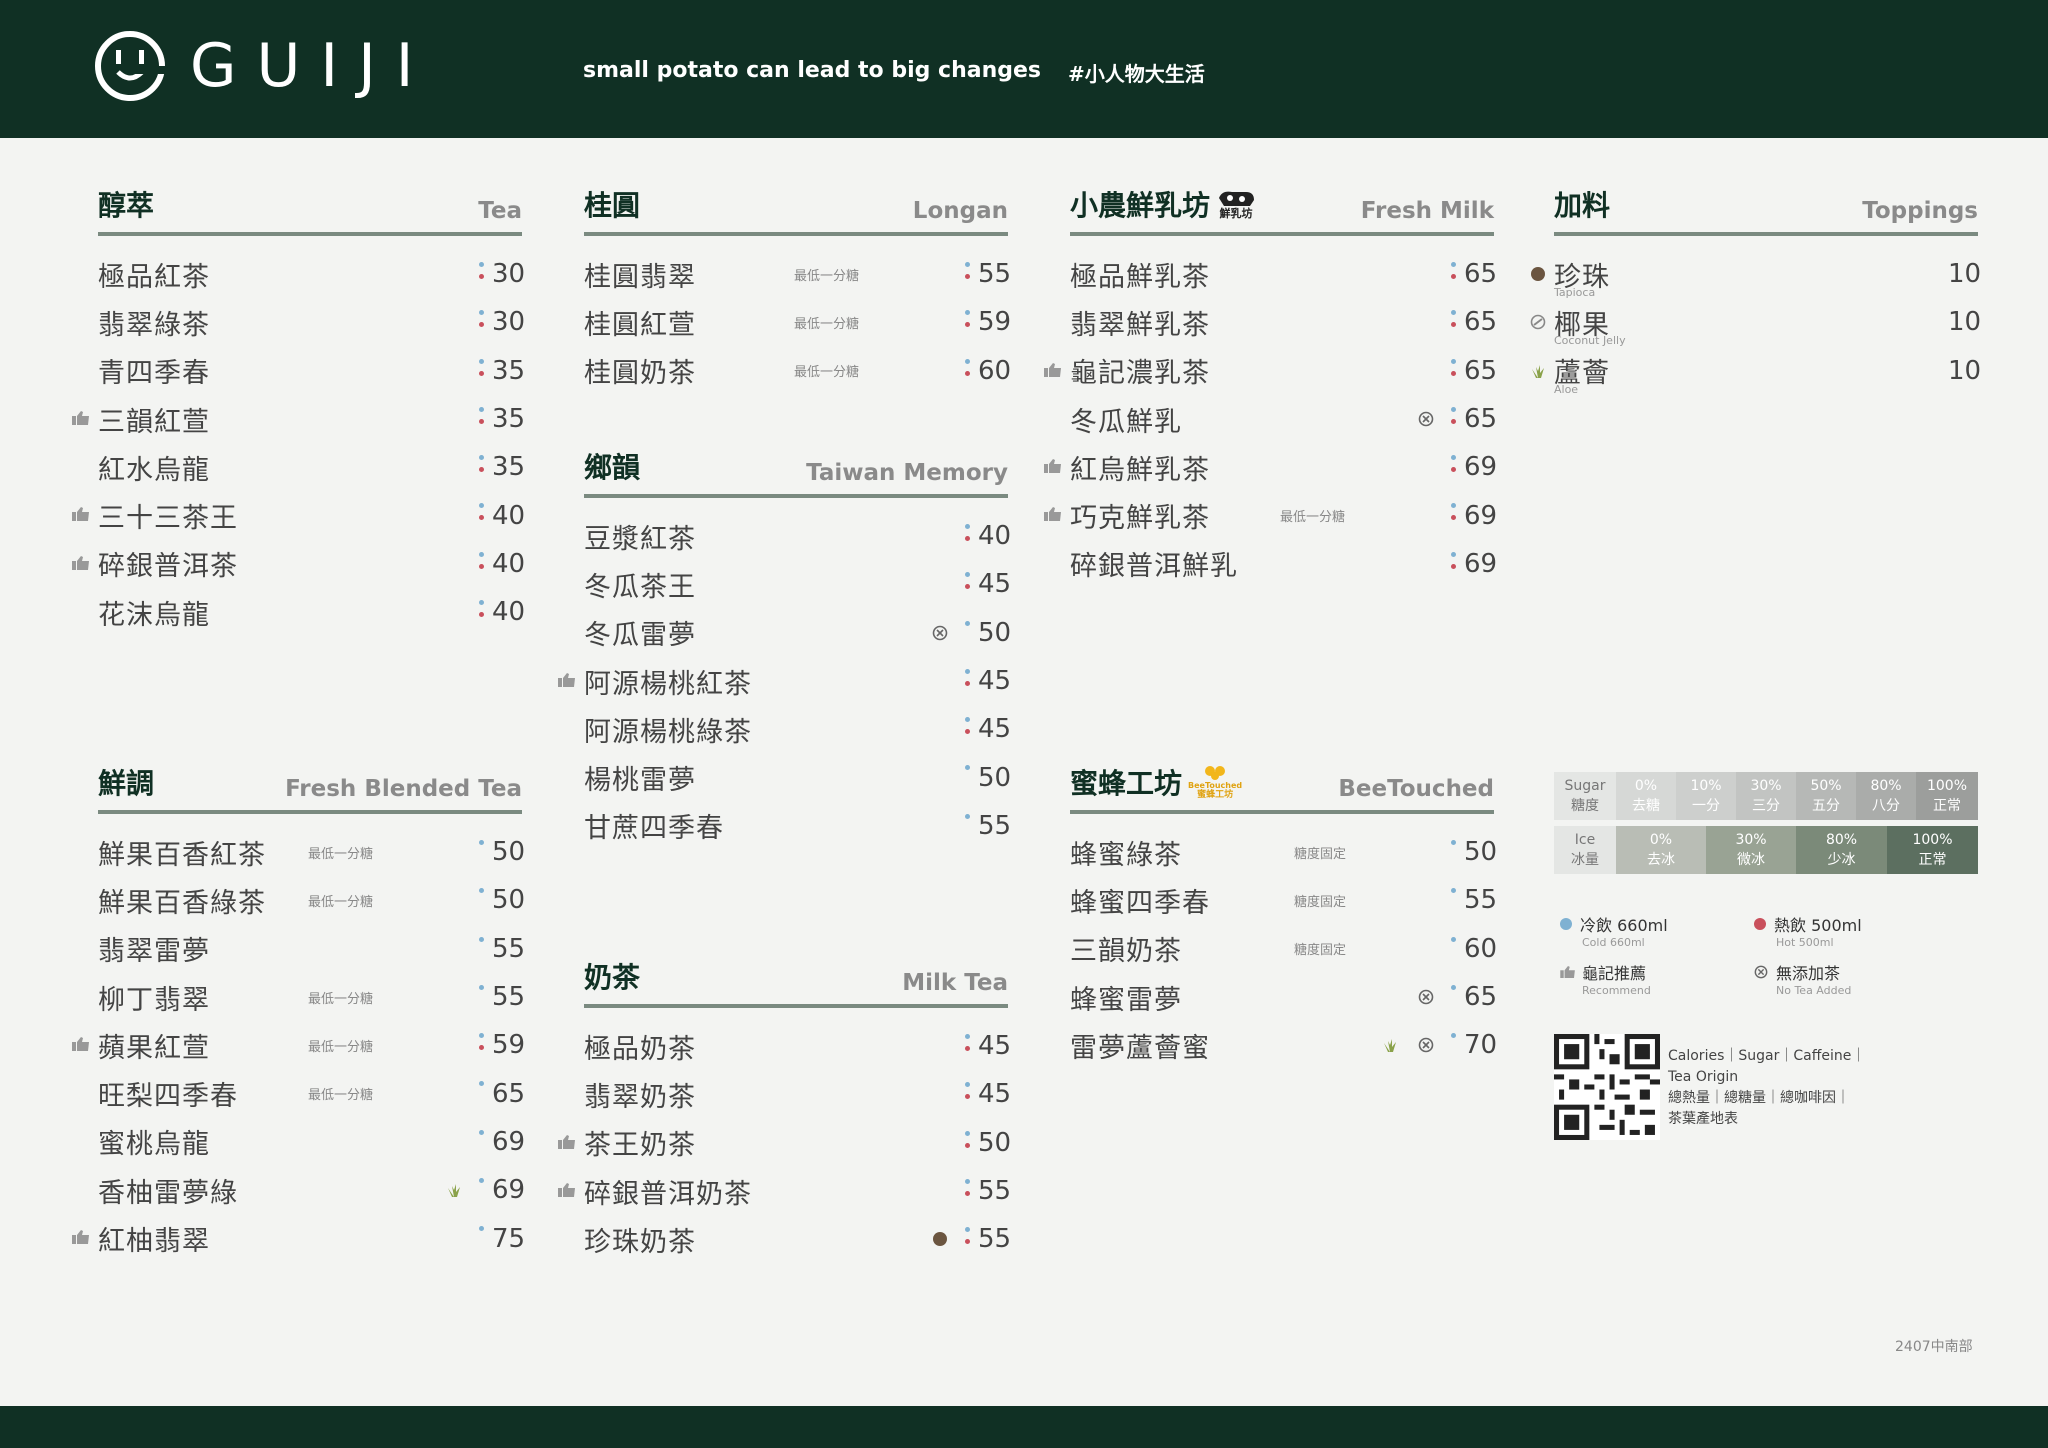 The image size is (2048, 1448). I want to click on item-price: 70, so click(1481, 1045).